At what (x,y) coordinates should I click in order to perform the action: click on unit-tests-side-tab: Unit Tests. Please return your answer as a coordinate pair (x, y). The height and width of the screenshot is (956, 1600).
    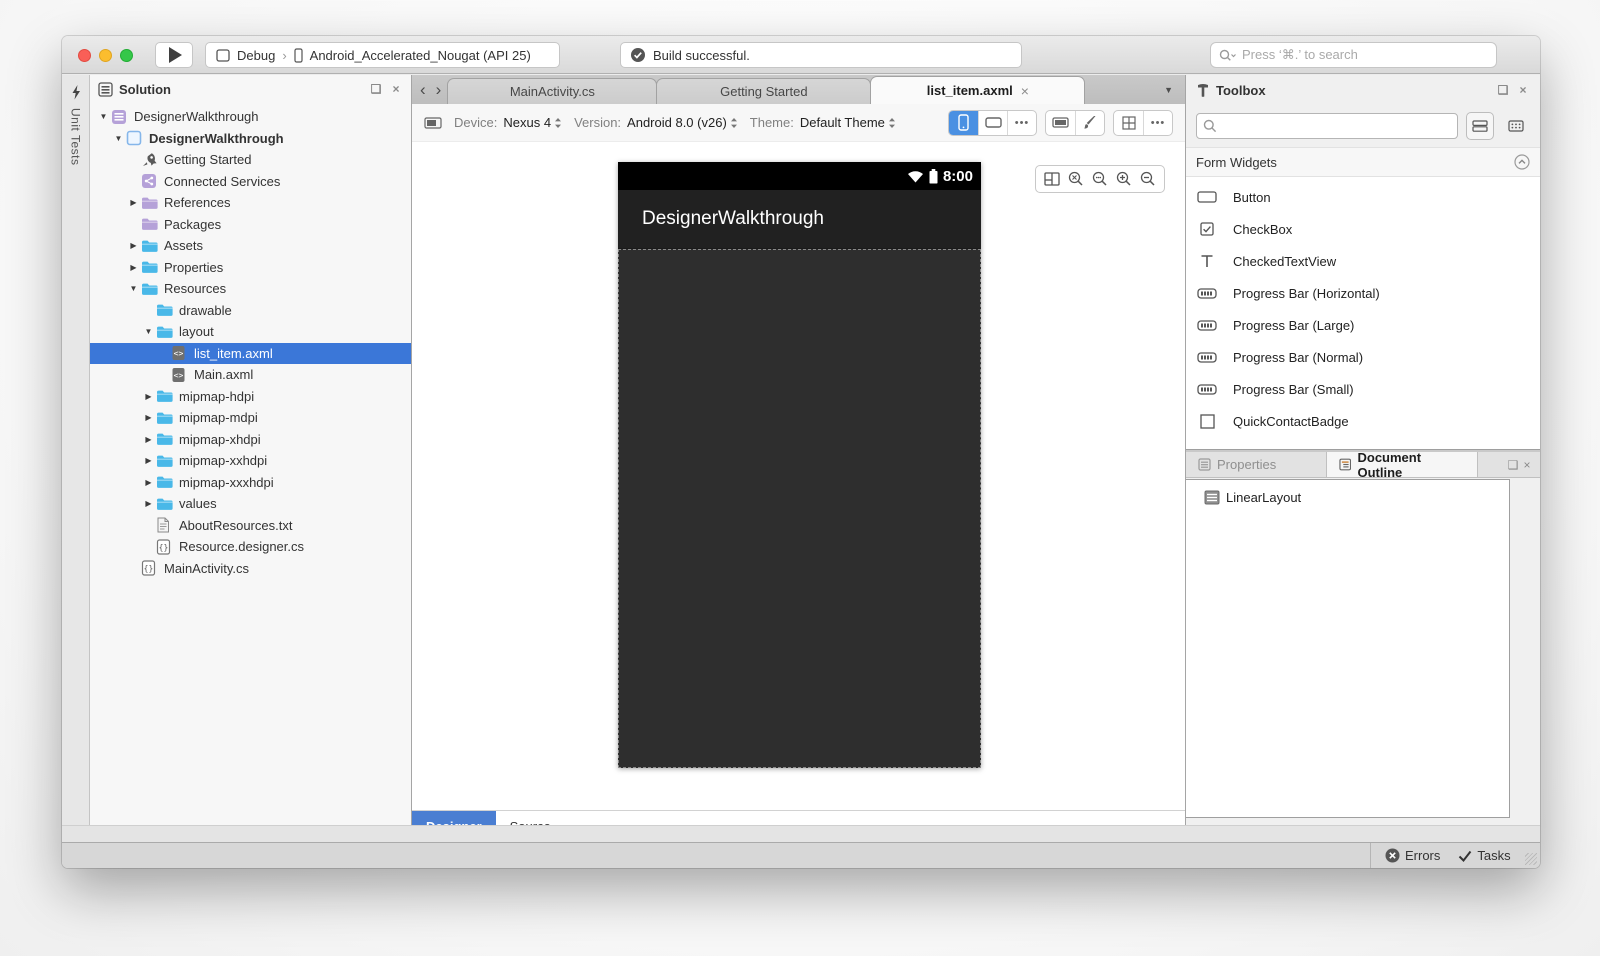
    Looking at the image, I should click on (76, 458).